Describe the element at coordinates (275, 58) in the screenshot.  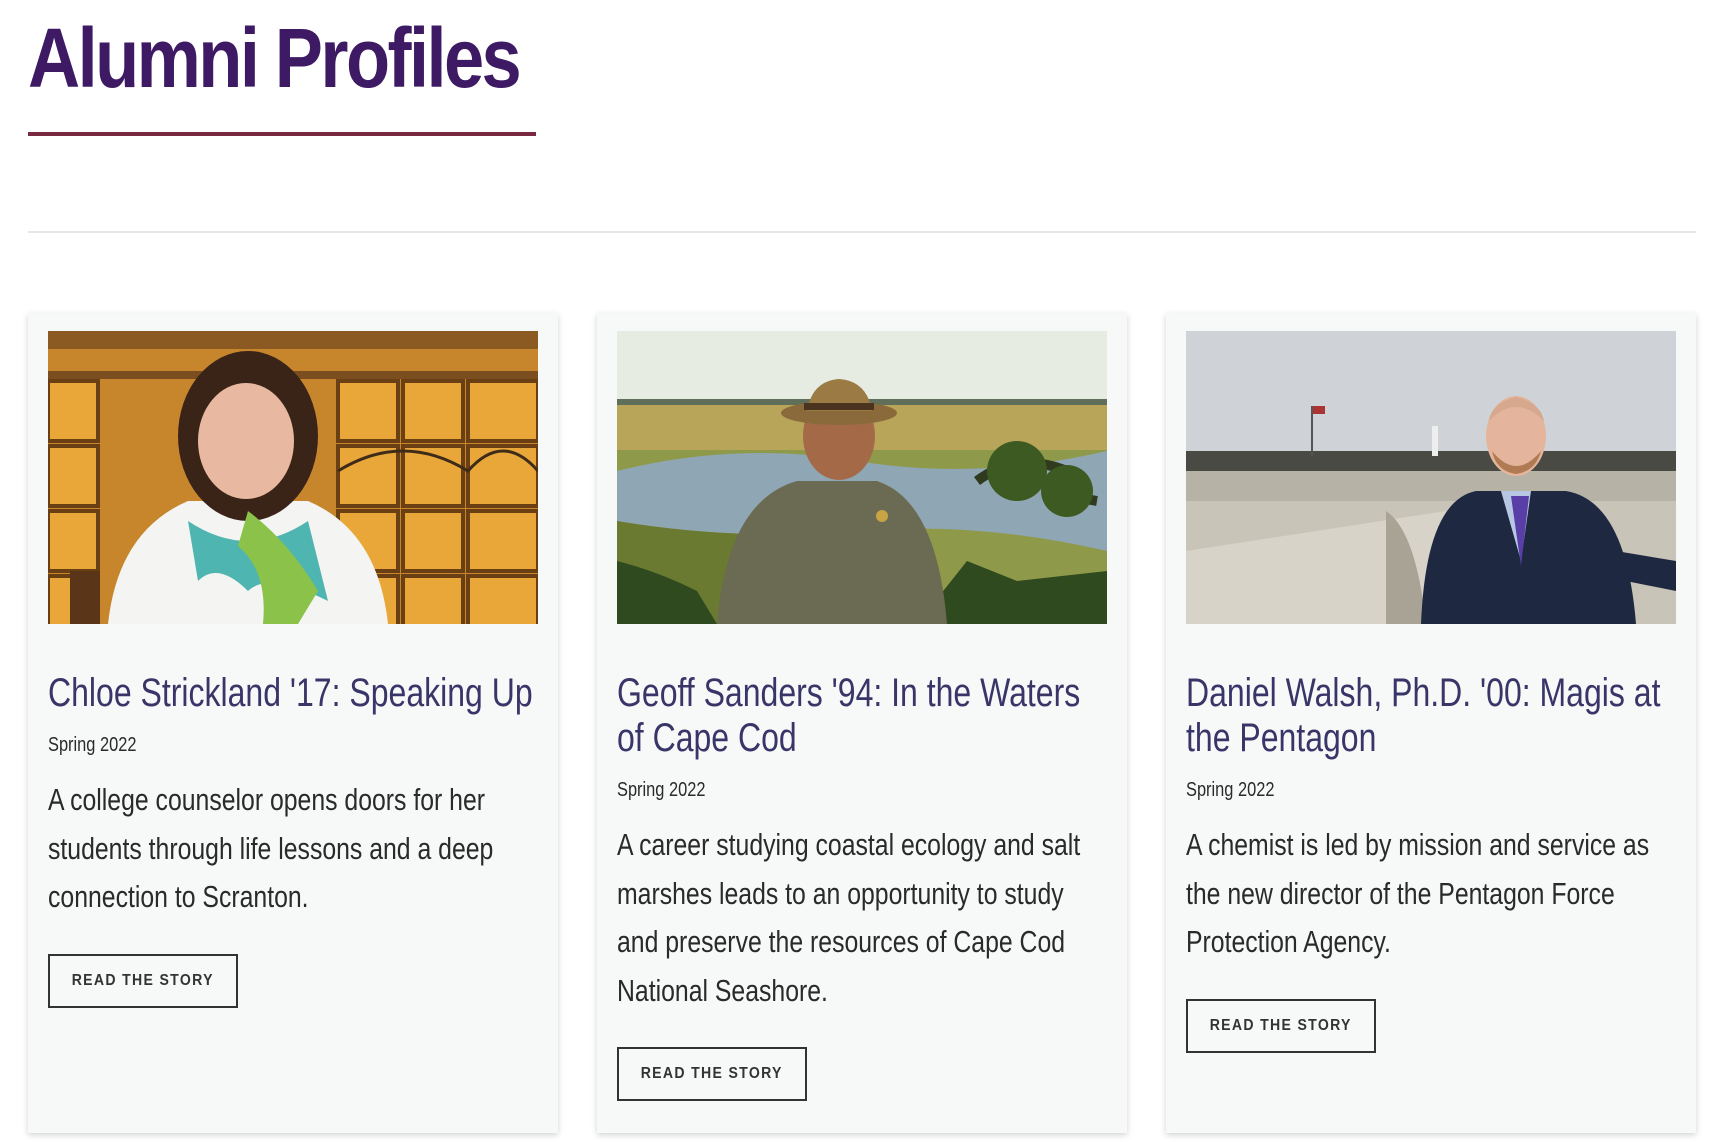
I see `page-title: Alumni Profiles` at that location.